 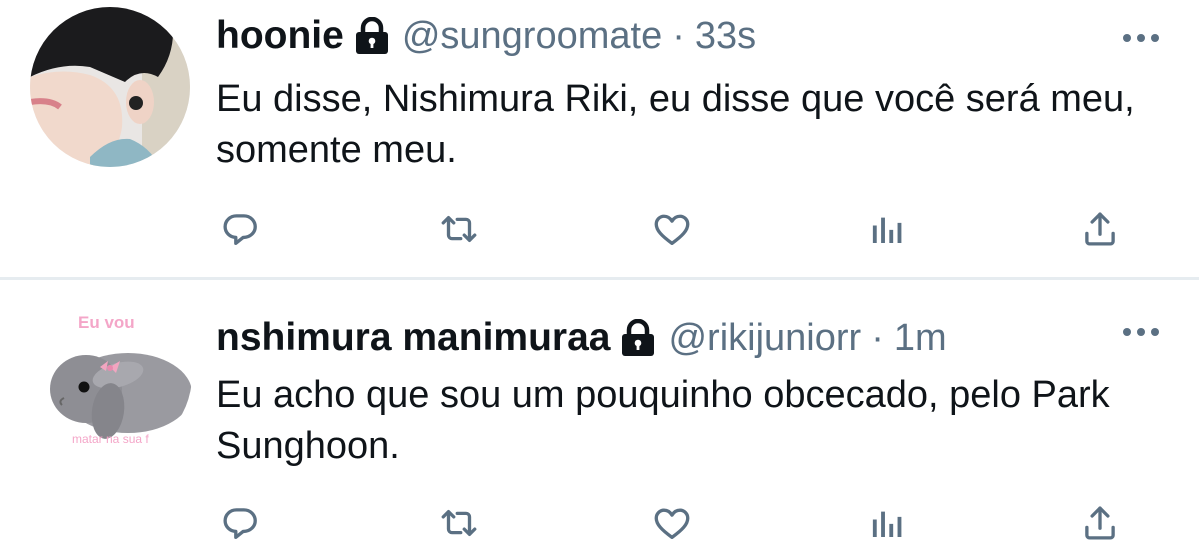 What do you see at coordinates (920, 338) in the screenshot?
I see `timestamp: 1m` at bounding box center [920, 338].